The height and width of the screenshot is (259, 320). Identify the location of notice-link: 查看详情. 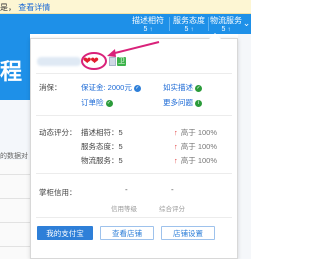
(34, 7).